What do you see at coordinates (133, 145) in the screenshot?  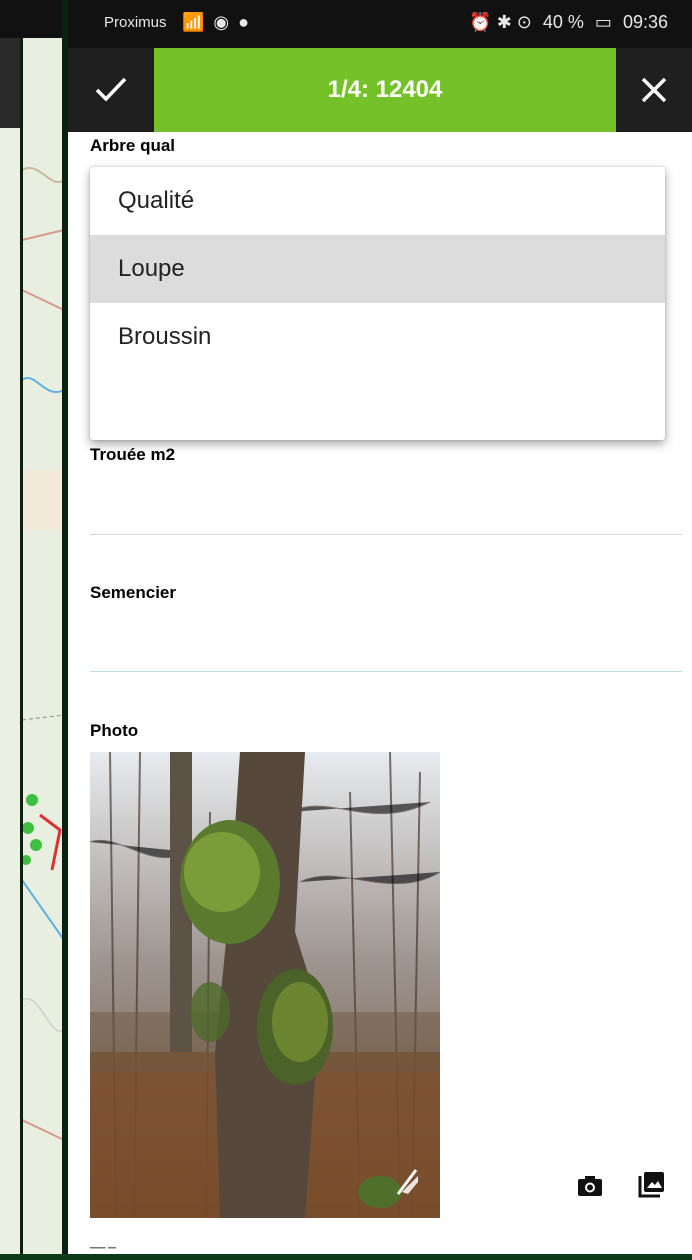 I see `arbre-qual-label: Arbre qual` at bounding box center [133, 145].